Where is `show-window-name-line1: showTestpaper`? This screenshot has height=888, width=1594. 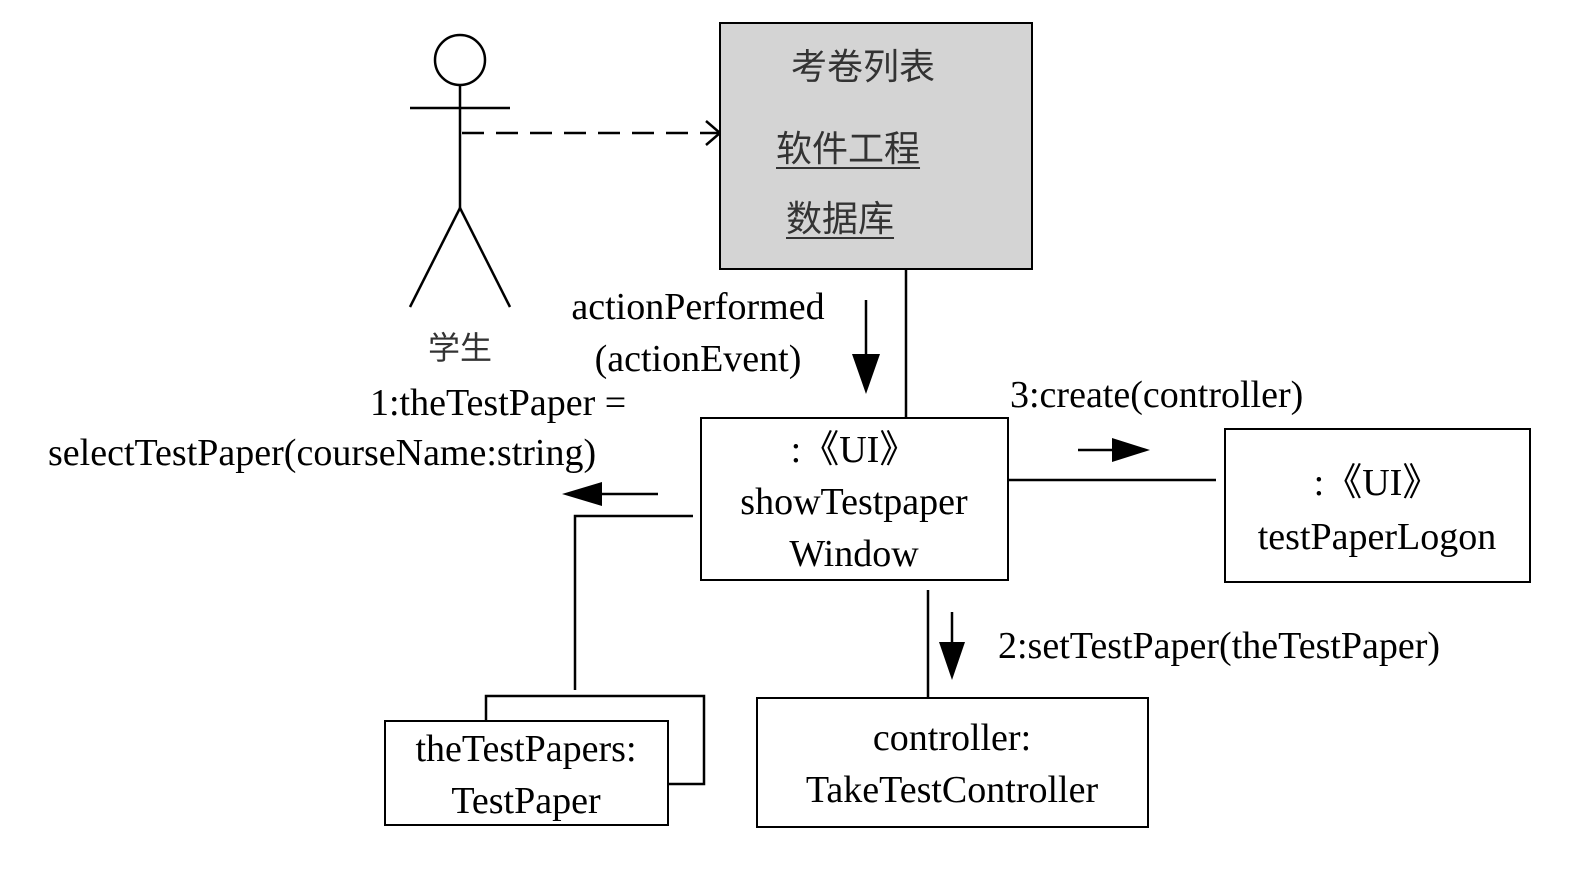
show-window-name-line1: showTestpaper is located at coordinates (854, 502).